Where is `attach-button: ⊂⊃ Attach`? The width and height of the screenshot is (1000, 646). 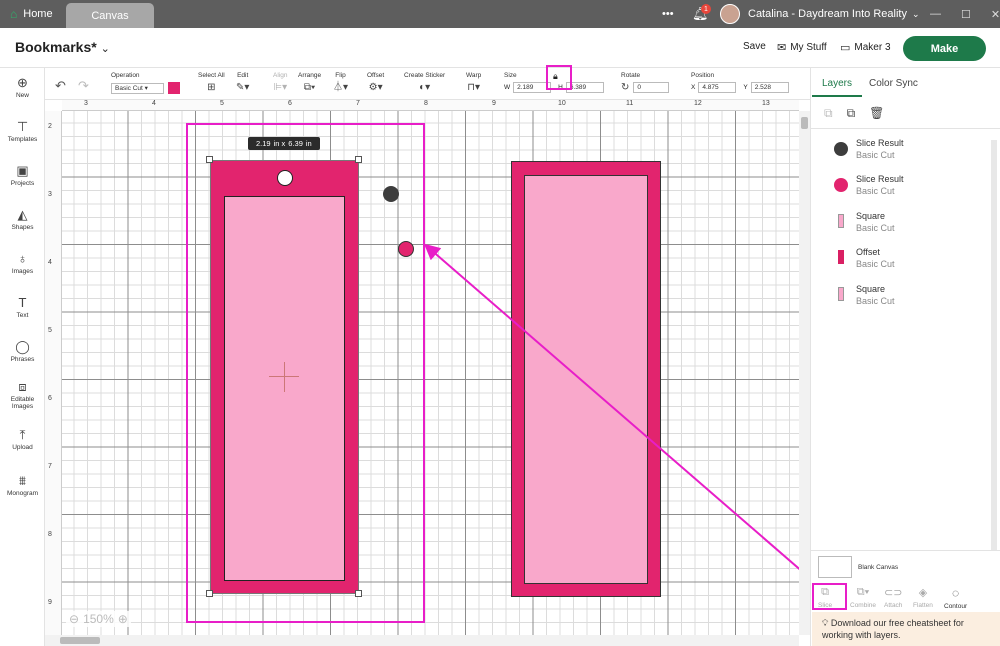
attach-button: ⊂⊃ Attach is located at coordinates (893, 597).